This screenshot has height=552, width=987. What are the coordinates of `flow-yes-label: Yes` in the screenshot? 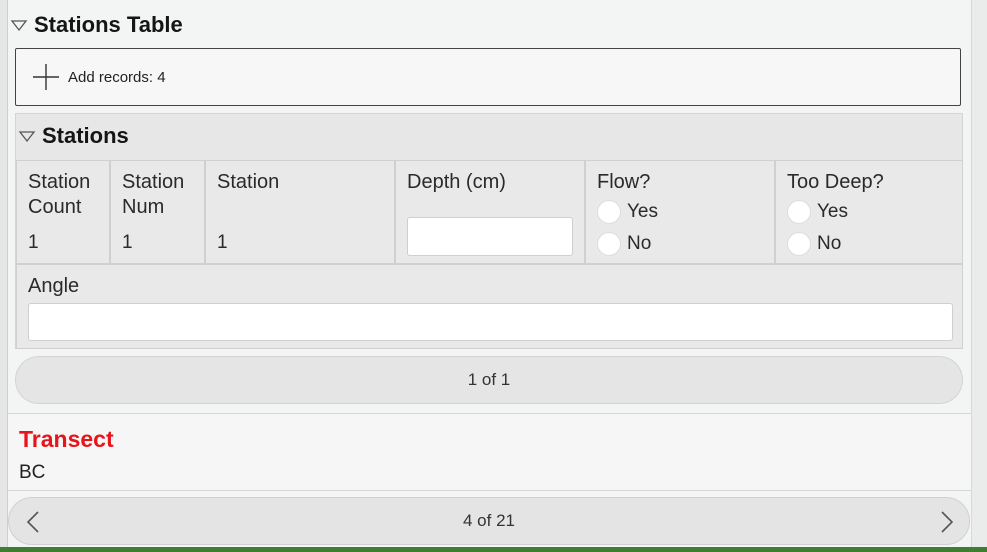 It's located at (642, 211).